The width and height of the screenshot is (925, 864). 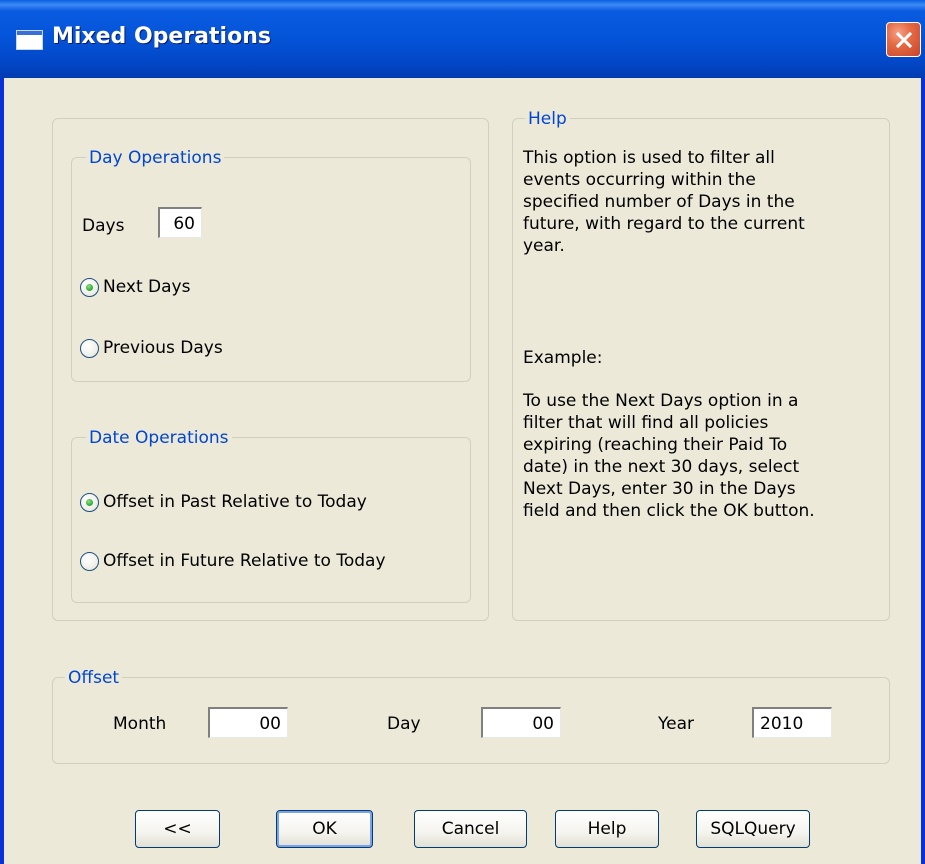 What do you see at coordinates (29, 40) in the screenshot?
I see `window-icon` at bounding box center [29, 40].